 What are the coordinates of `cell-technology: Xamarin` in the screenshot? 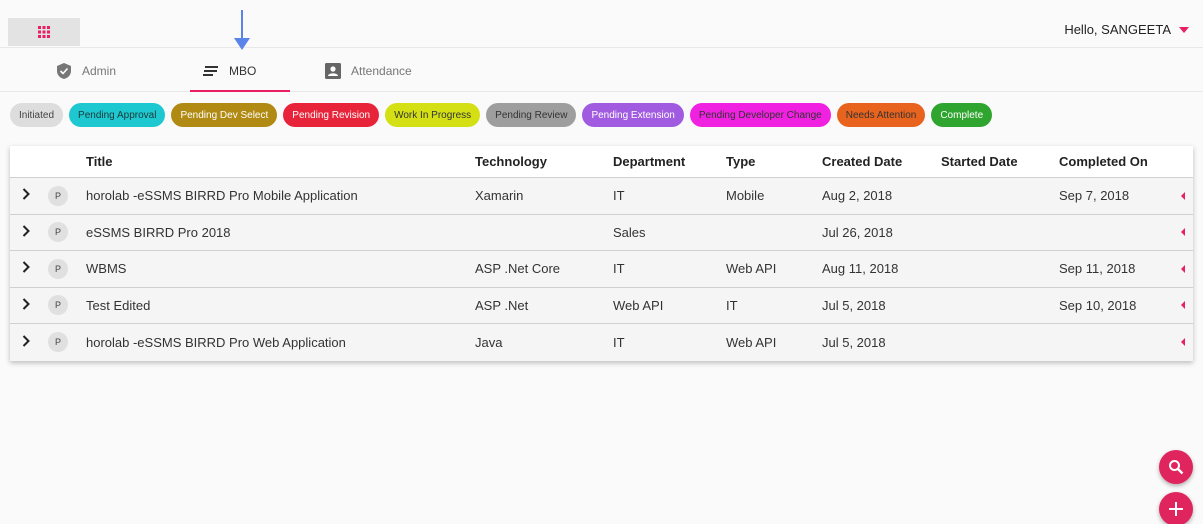 It's located at (499, 196).